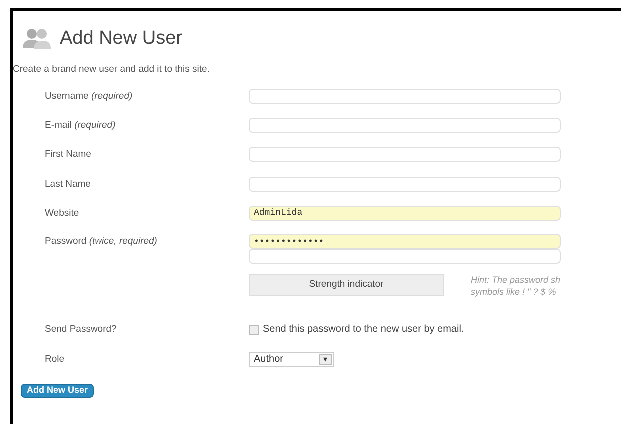 The image size is (621, 424). I want to click on field-label: Send Password?, so click(81, 330).